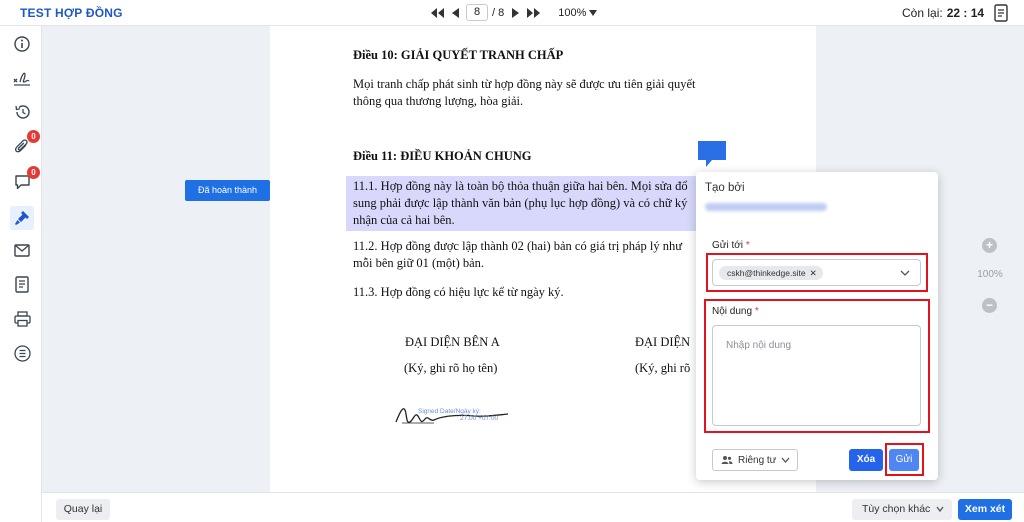  I want to click on document-icon, so click(22, 284).